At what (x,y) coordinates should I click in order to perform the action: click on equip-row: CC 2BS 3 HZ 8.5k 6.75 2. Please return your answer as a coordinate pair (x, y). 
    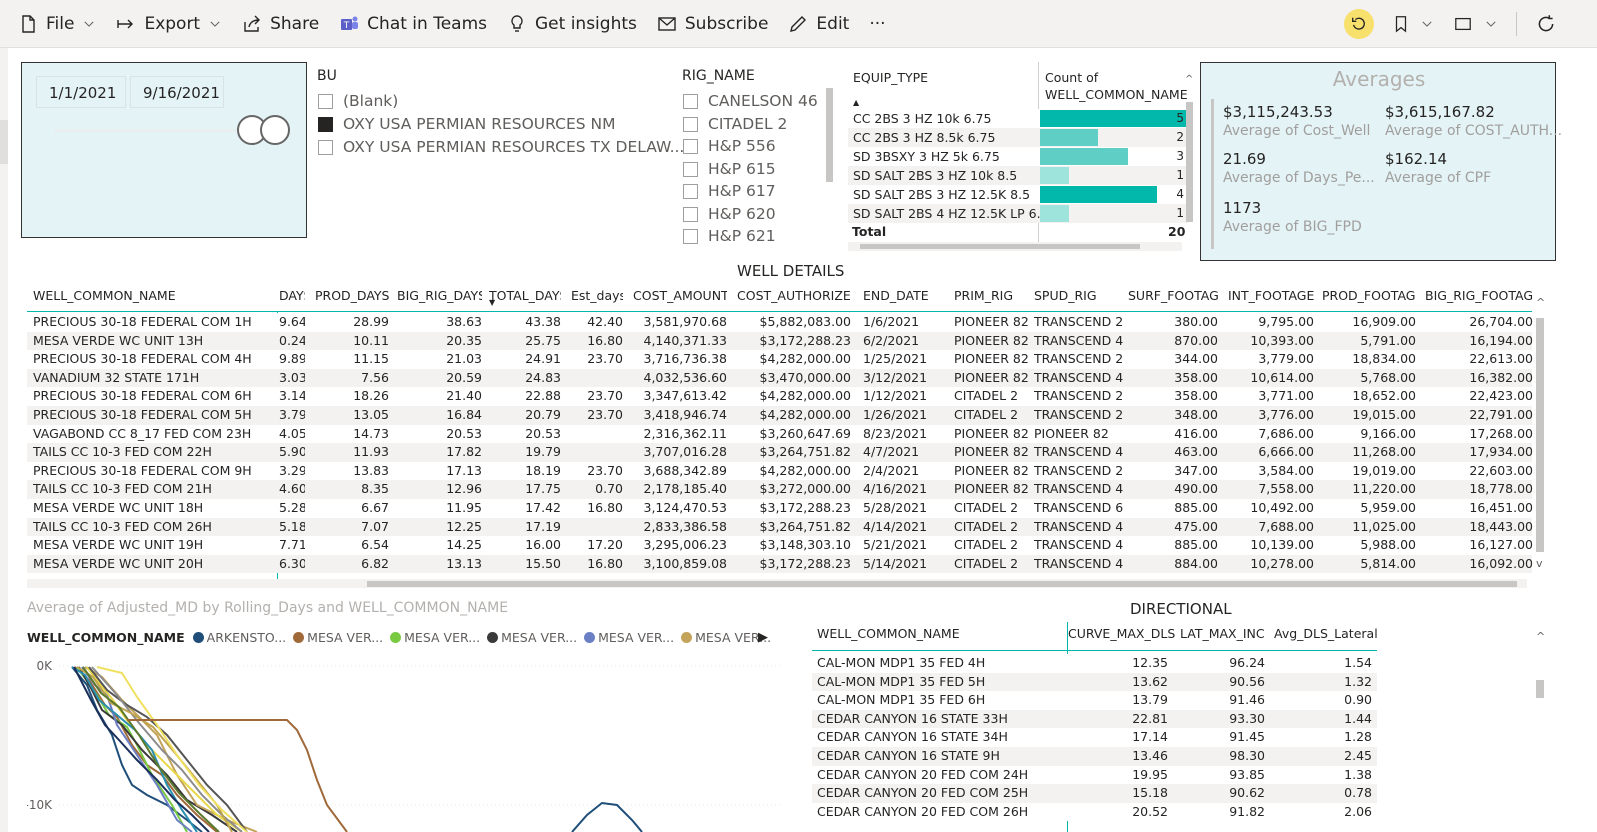
    Looking at the image, I should click on (1018, 137).